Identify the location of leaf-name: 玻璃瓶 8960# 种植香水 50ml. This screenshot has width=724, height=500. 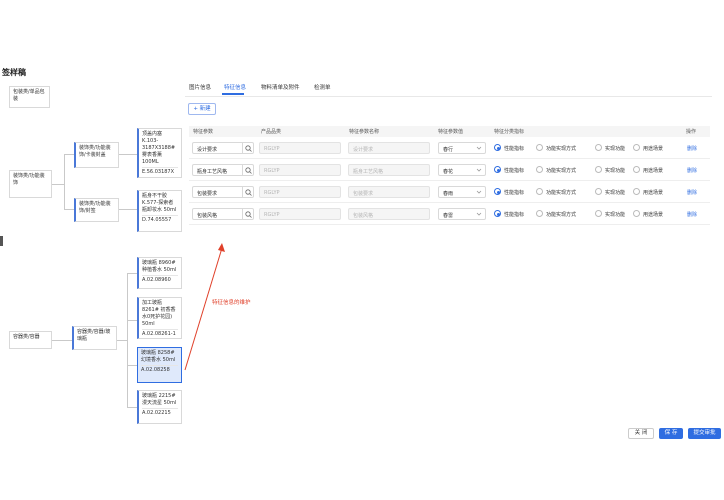
(159, 266).